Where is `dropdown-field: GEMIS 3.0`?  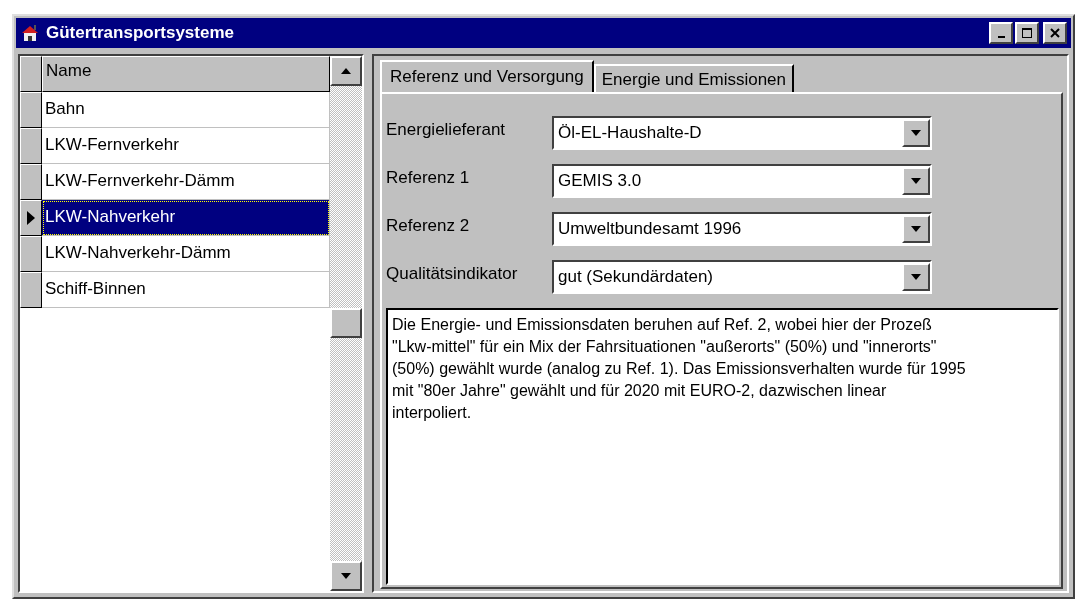 dropdown-field: GEMIS 3.0 is located at coordinates (742, 181).